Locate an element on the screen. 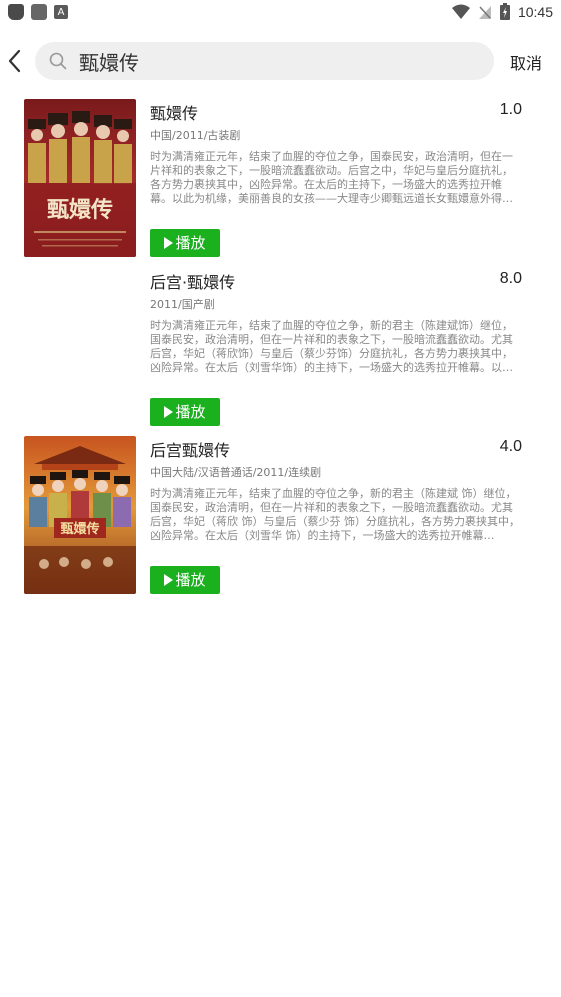 The width and height of the screenshot is (561, 997). result-title: 后宫·甄嬛传 is located at coordinates (192, 281).